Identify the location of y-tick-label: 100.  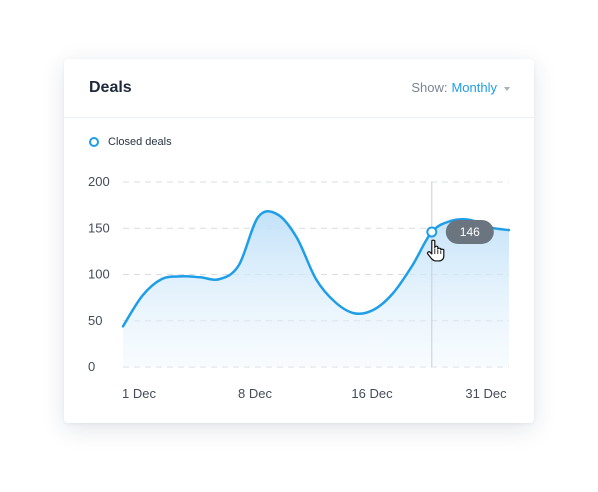
(99, 274).